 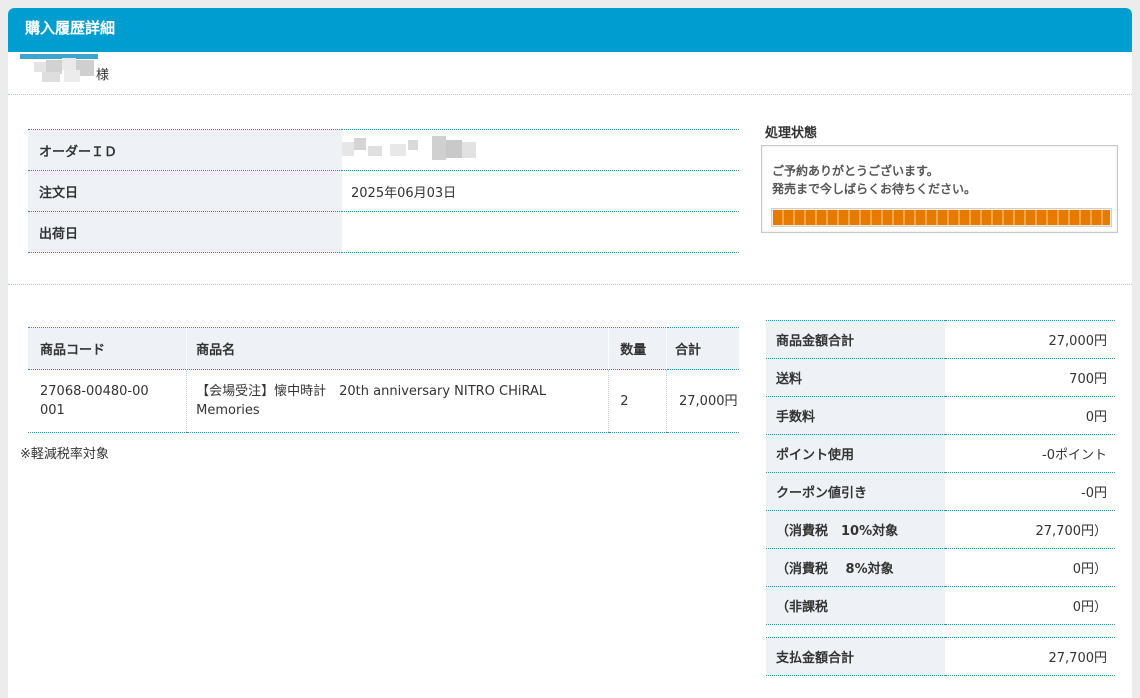 I want to click on summary-label: （非課税, so click(x=855, y=605).